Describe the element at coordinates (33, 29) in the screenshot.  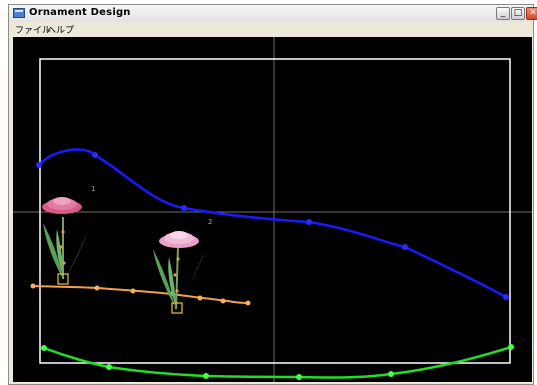
I see `menu-file: ファイル` at that location.